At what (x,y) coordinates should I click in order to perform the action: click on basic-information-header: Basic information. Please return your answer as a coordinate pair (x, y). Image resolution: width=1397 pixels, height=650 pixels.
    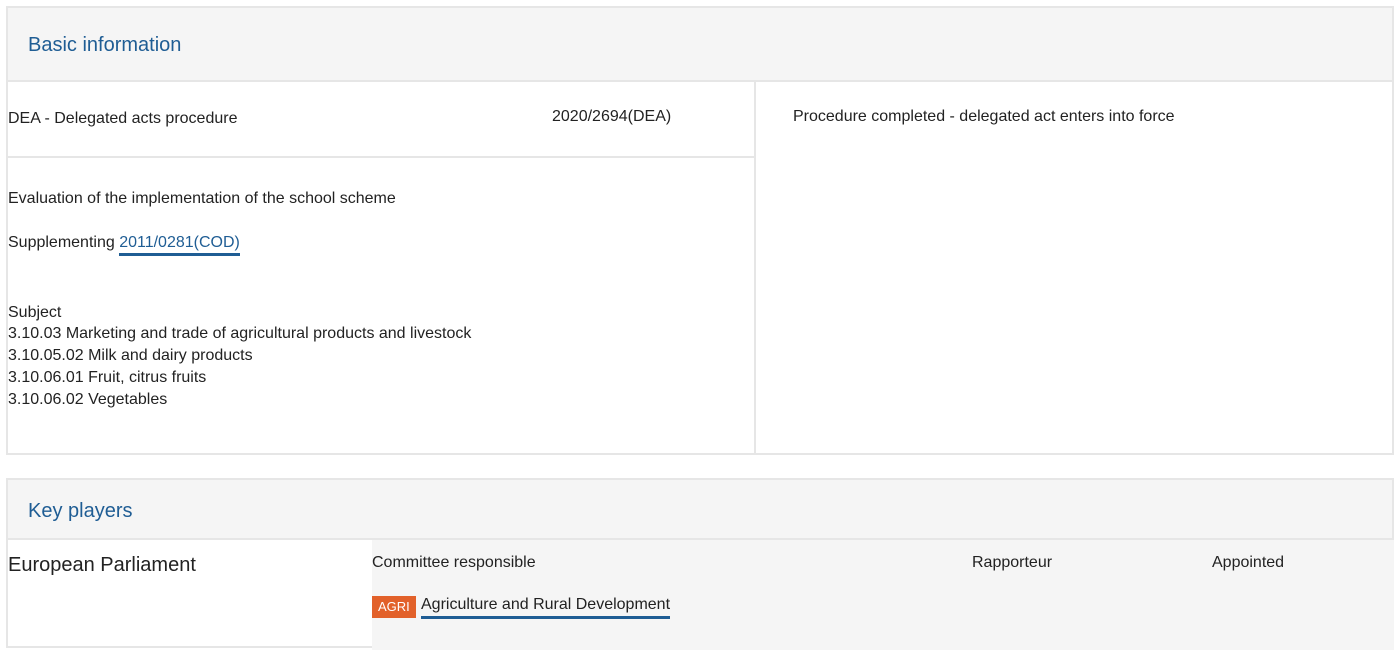
    Looking at the image, I should click on (700, 45).